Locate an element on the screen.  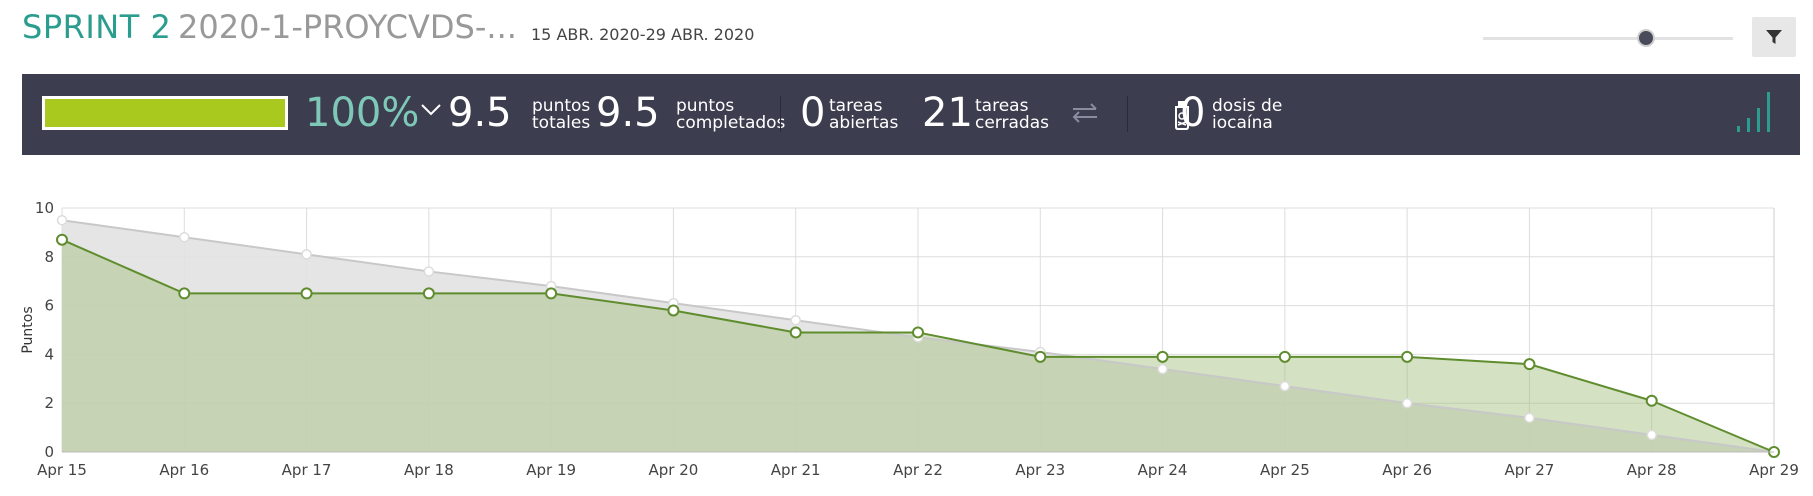
y-axis-label: Puntos is located at coordinates (28, 329).